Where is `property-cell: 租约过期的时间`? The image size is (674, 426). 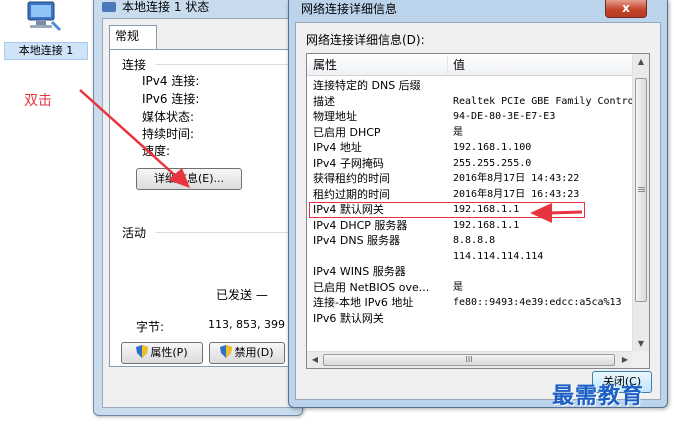 property-cell: 租约过期的时间 is located at coordinates (351, 194).